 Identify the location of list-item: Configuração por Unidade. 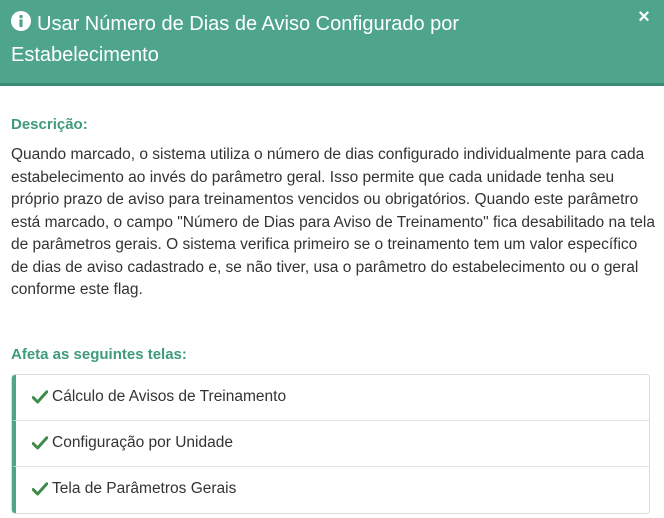
(330, 444).